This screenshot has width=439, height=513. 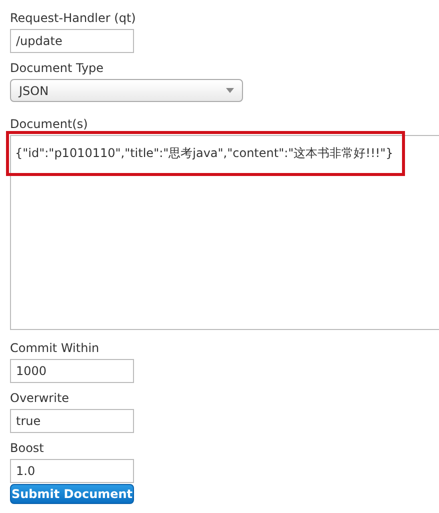 I want to click on field-label: Boost, so click(x=27, y=448).